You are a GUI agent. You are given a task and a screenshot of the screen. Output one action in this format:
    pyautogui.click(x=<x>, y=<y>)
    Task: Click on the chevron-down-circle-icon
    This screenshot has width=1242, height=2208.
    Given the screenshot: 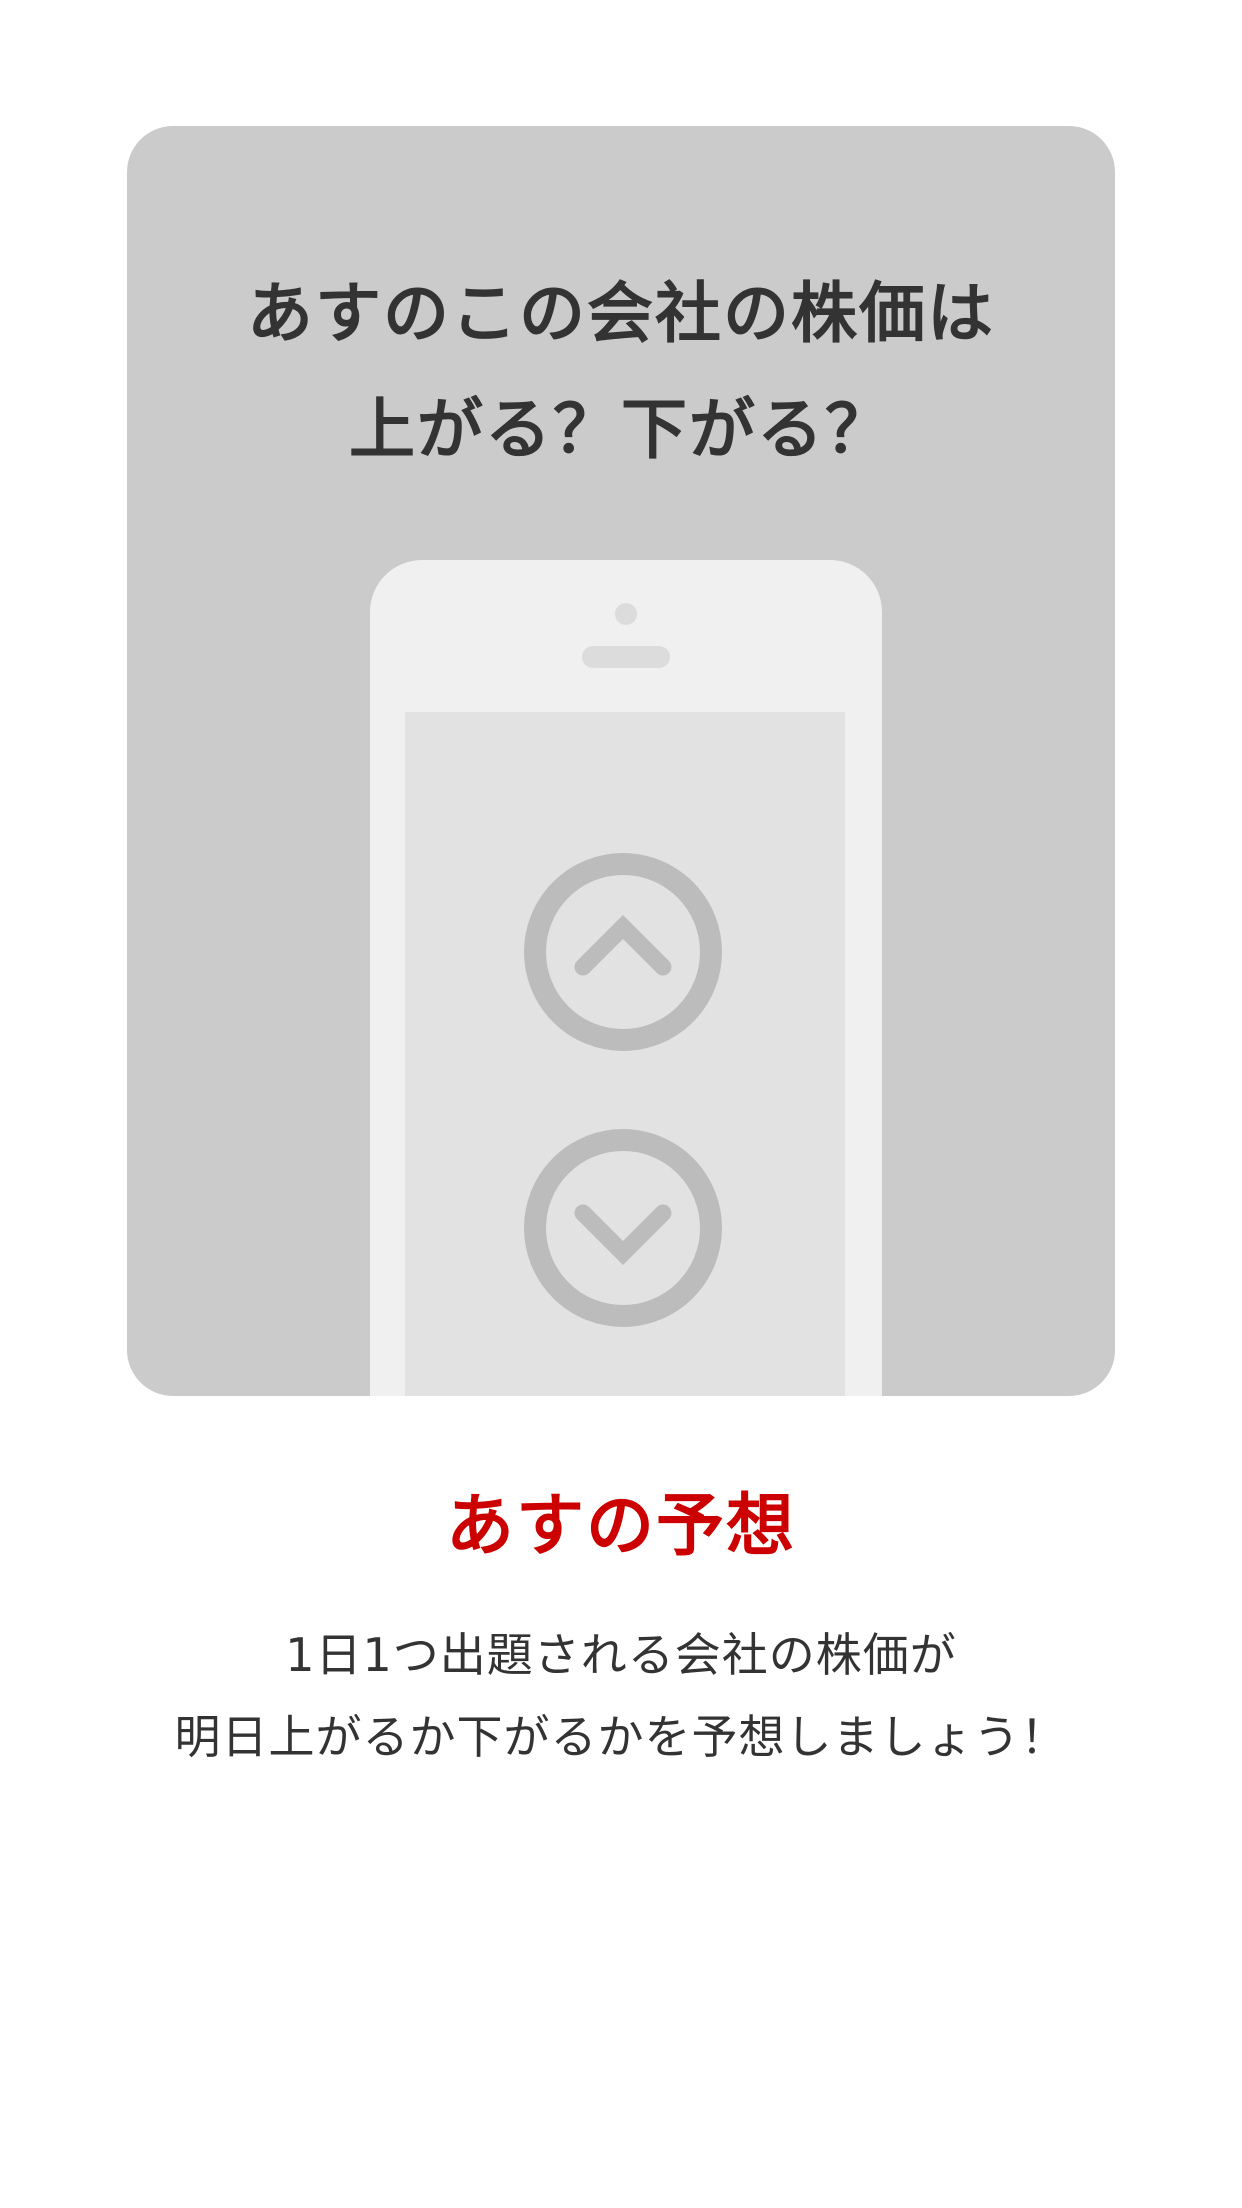 What is the action you would take?
    pyautogui.click(x=623, y=1228)
    